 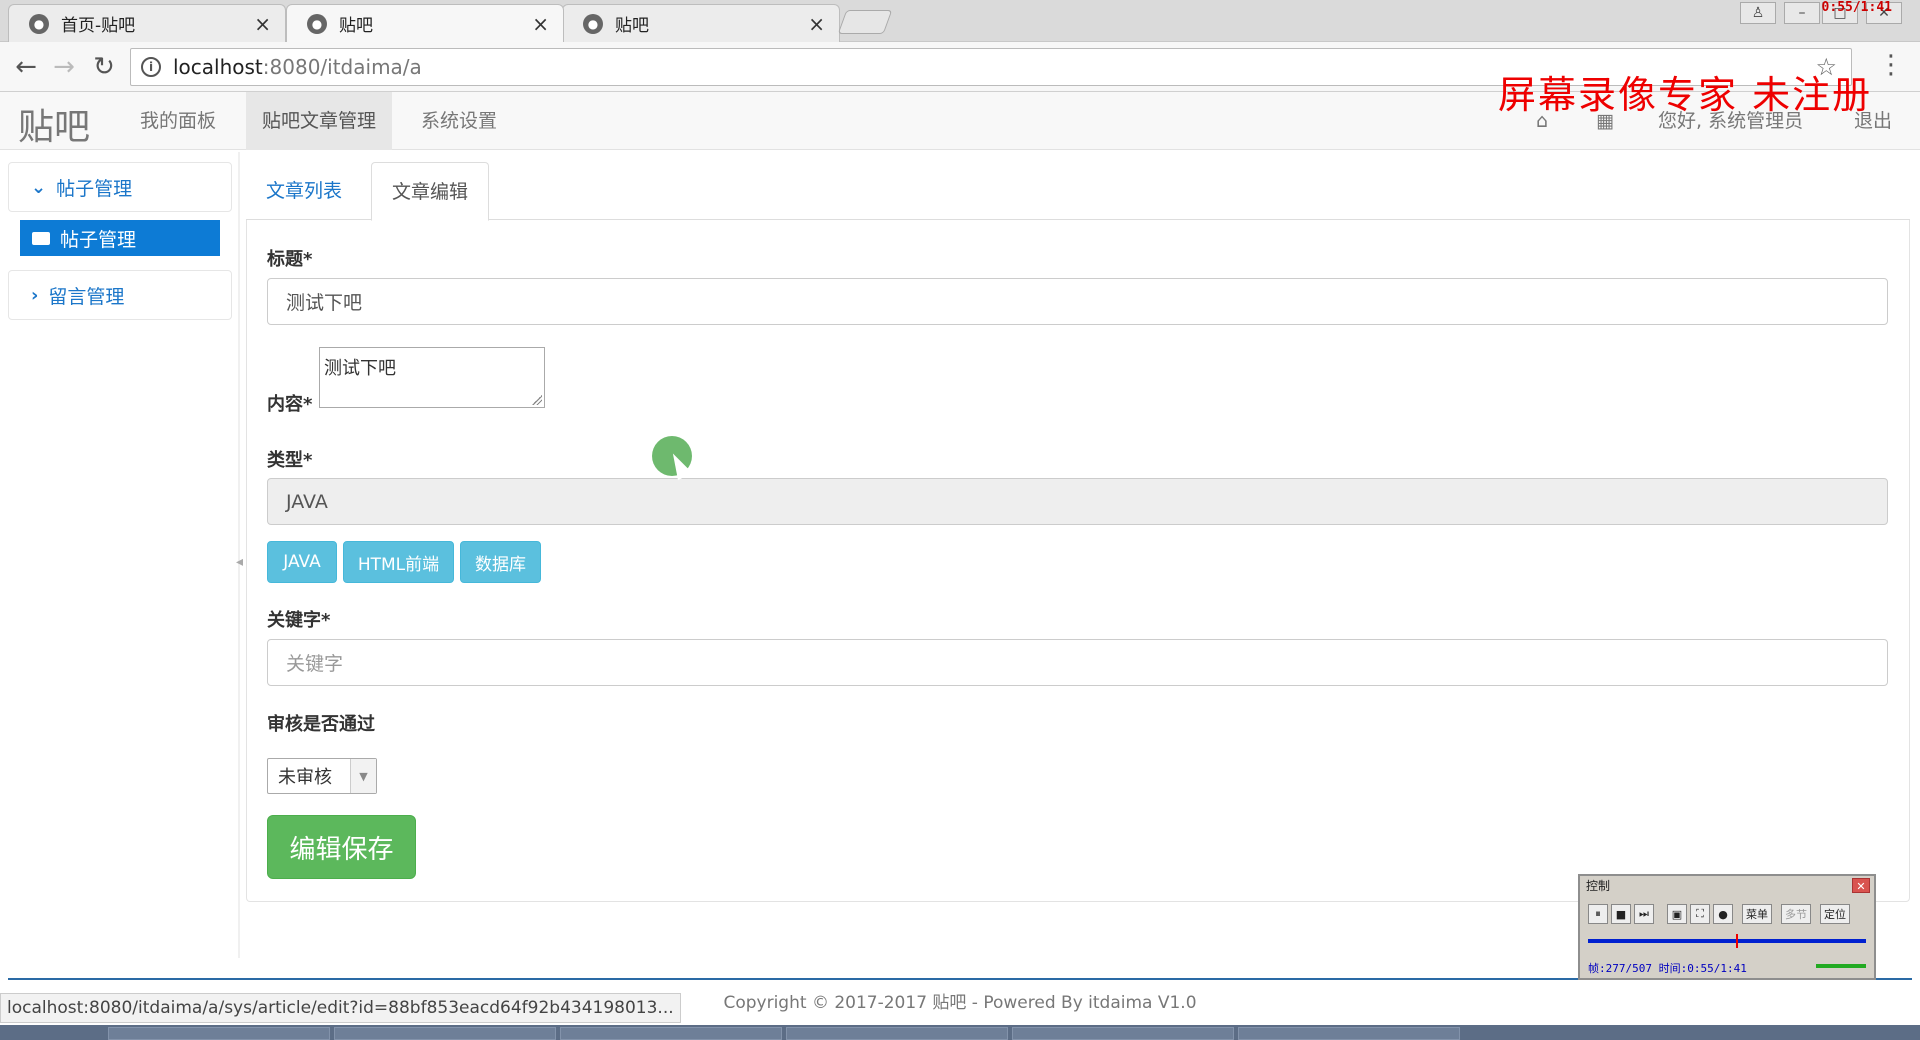 What do you see at coordinates (360, 368) in the screenshot?
I see `content-value: 测试下吧` at bounding box center [360, 368].